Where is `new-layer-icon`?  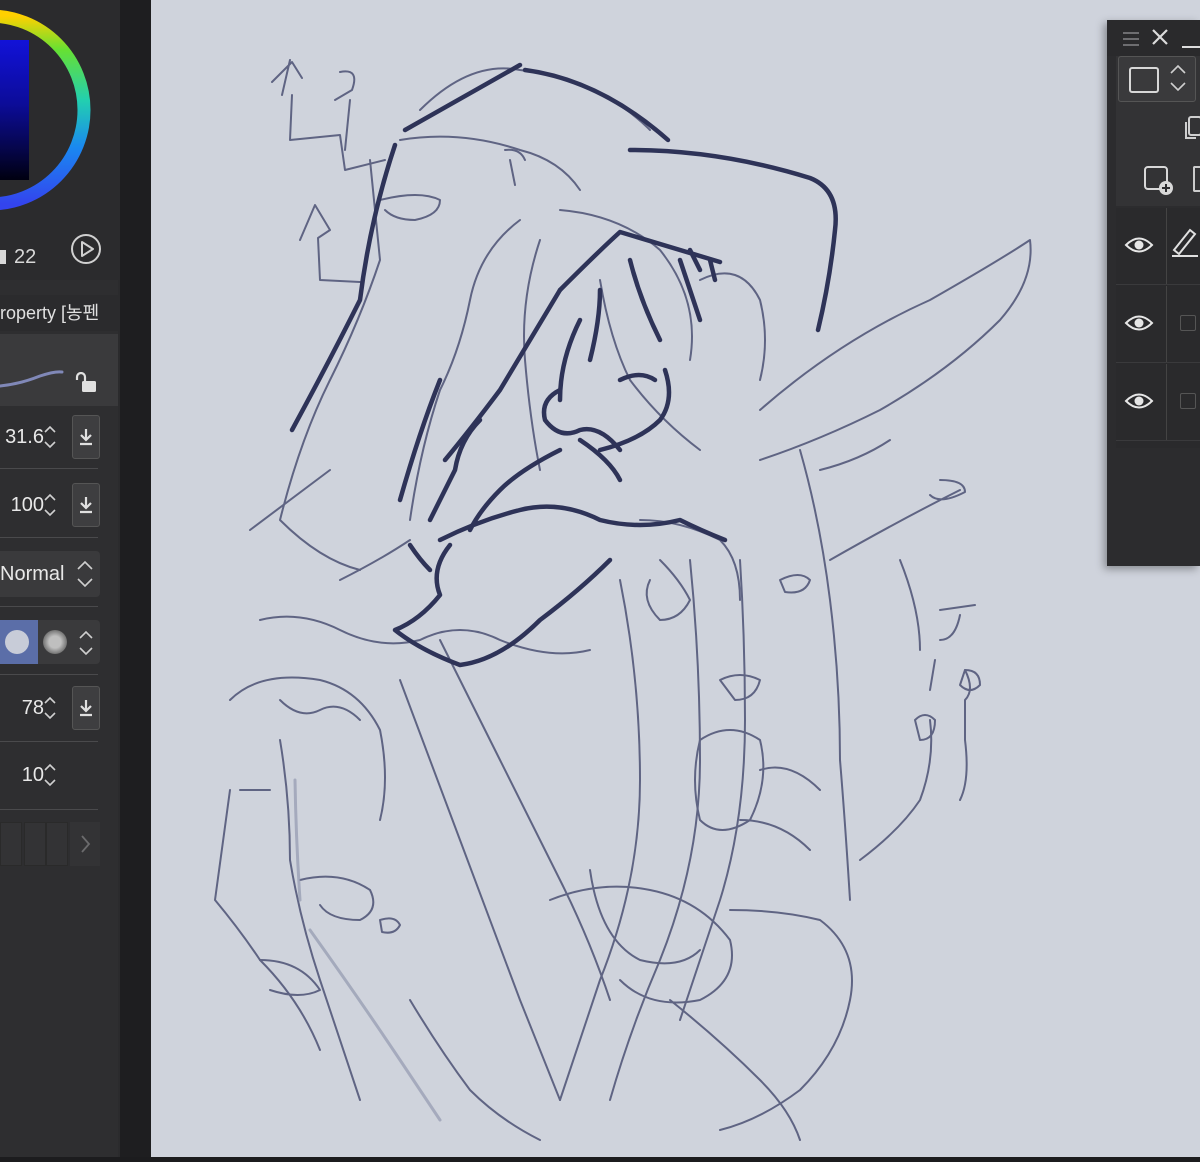
new-layer-icon is located at coordinates (1159, 180).